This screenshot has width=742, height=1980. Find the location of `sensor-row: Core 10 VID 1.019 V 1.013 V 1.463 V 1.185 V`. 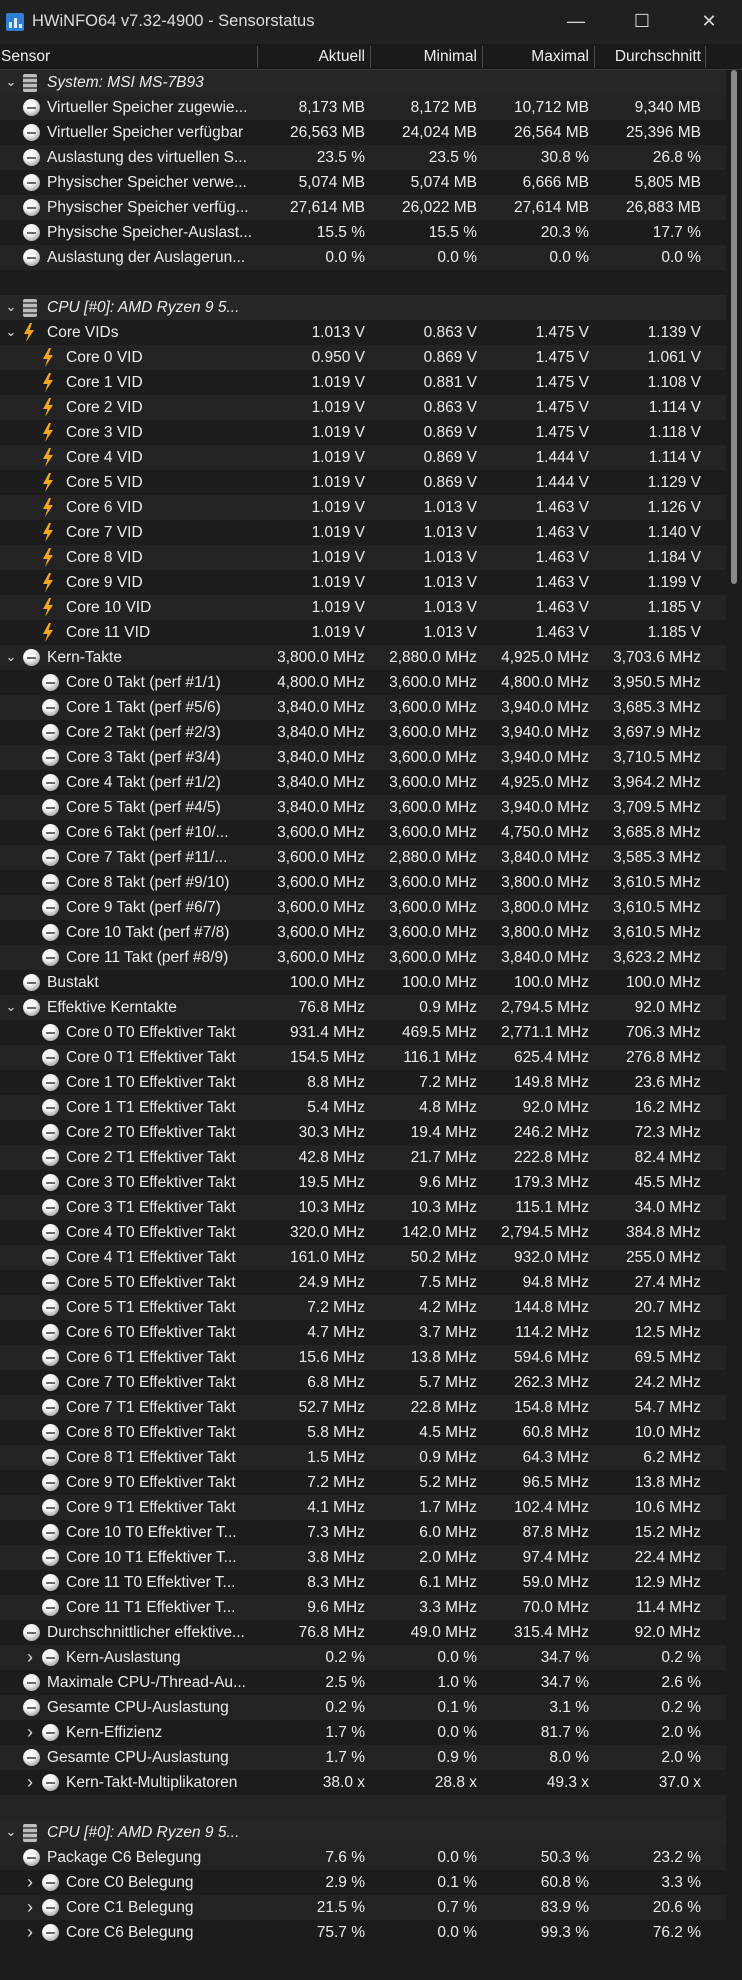

sensor-row: Core 10 VID 1.019 V 1.013 V 1.463 V 1.185 V is located at coordinates (363, 607).